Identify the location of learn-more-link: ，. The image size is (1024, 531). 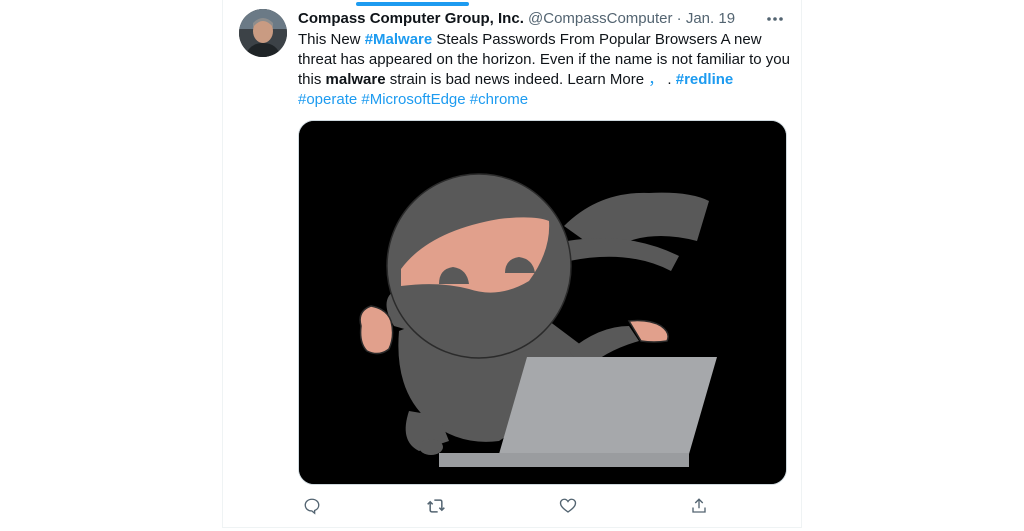
(655, 79).